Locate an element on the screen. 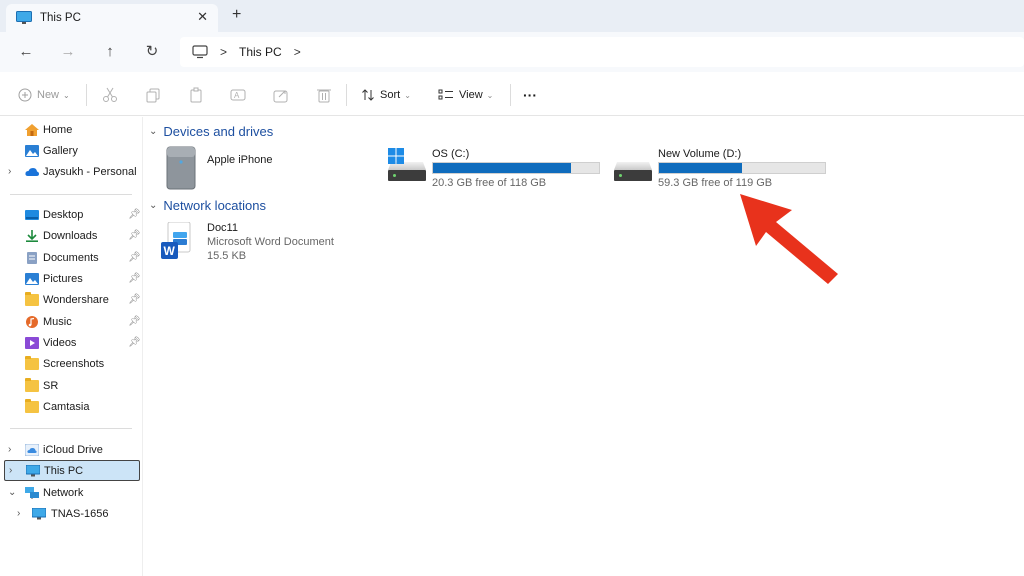 This screenshot has height=576, width=1024. sidebar-item-music: Music 📌︎ is located at coordinates (71, 321).